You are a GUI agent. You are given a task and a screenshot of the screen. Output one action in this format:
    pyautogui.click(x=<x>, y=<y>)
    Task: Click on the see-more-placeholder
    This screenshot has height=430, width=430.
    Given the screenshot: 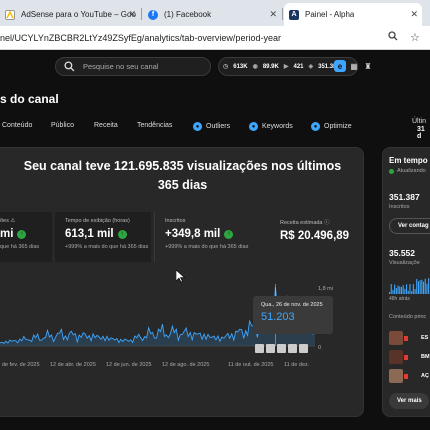 What is the action you would take?
    pyautogui.click(x=20, y=396)
    